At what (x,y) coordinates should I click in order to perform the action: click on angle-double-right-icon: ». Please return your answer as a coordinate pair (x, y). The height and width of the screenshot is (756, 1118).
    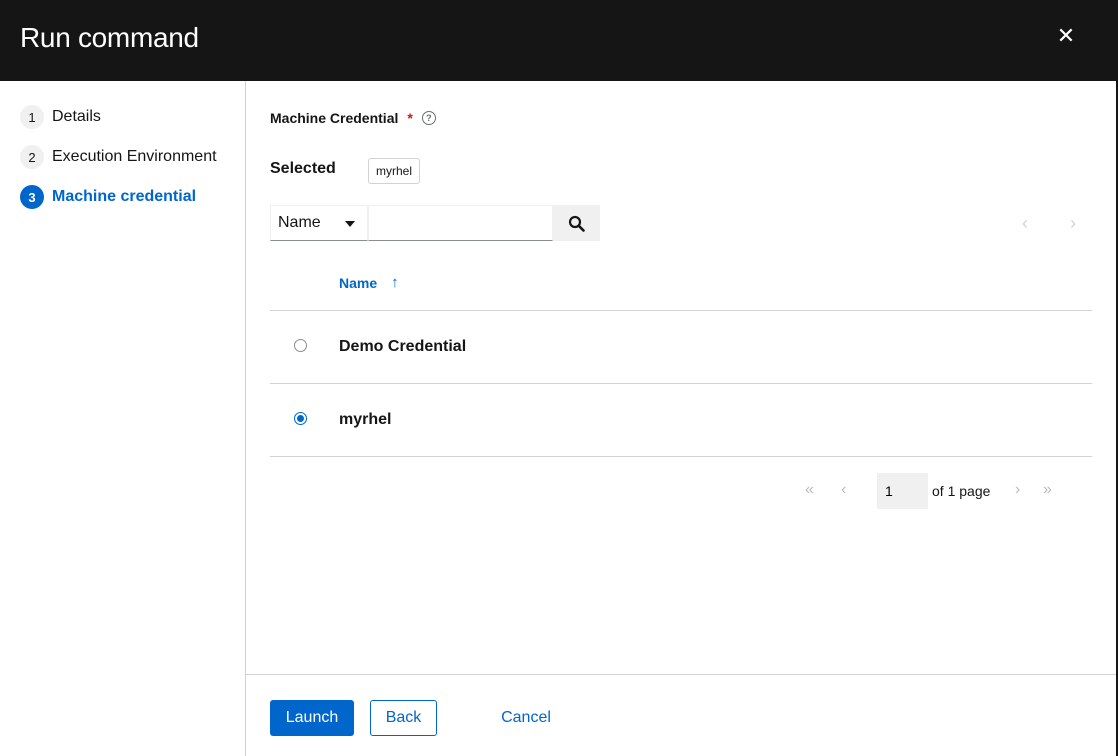
    Looking at the image, I should click on (1047, 490).